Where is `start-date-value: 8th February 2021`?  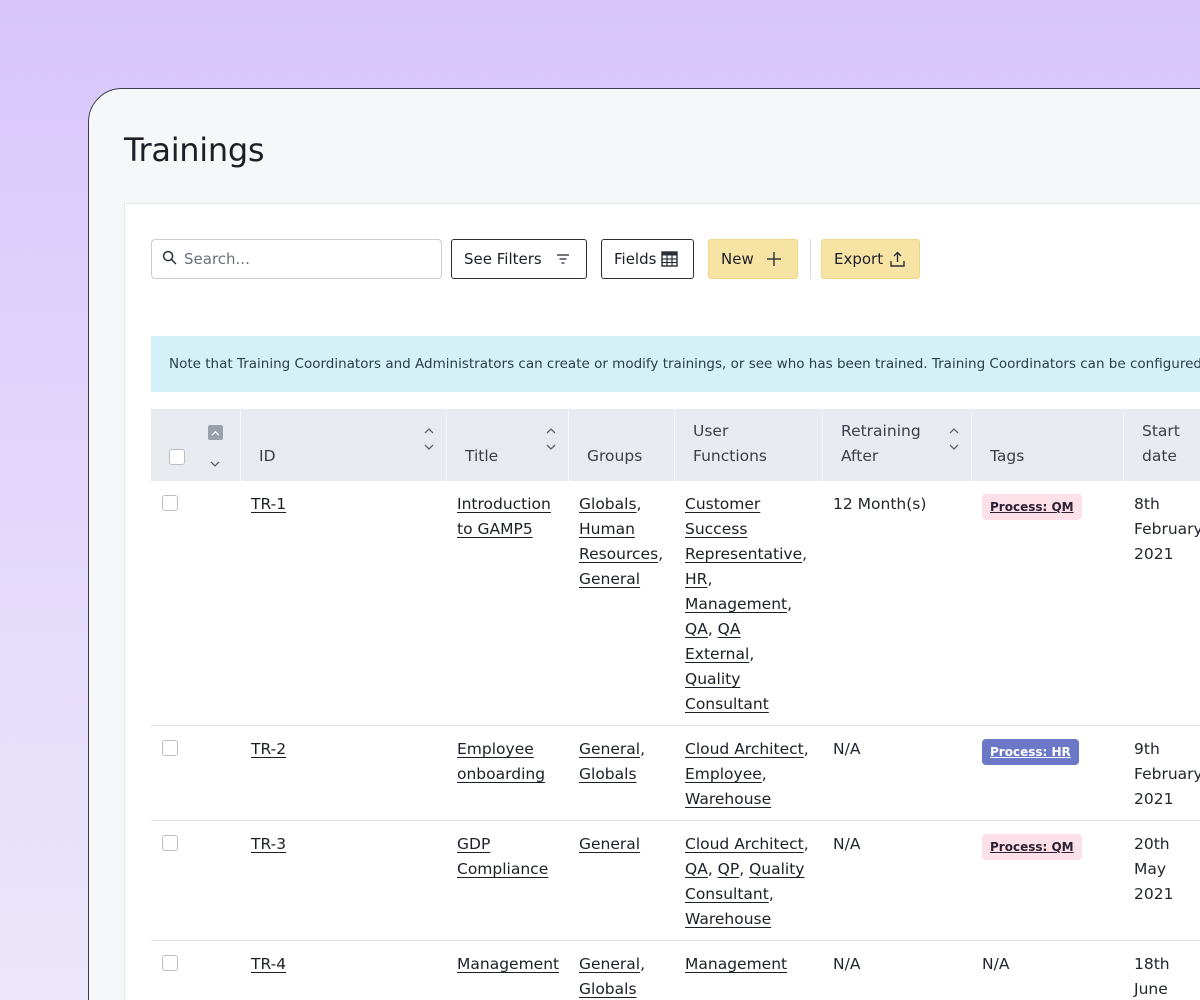
start-date-value: 8th February 2021 is located at coordinates (1167, 529).